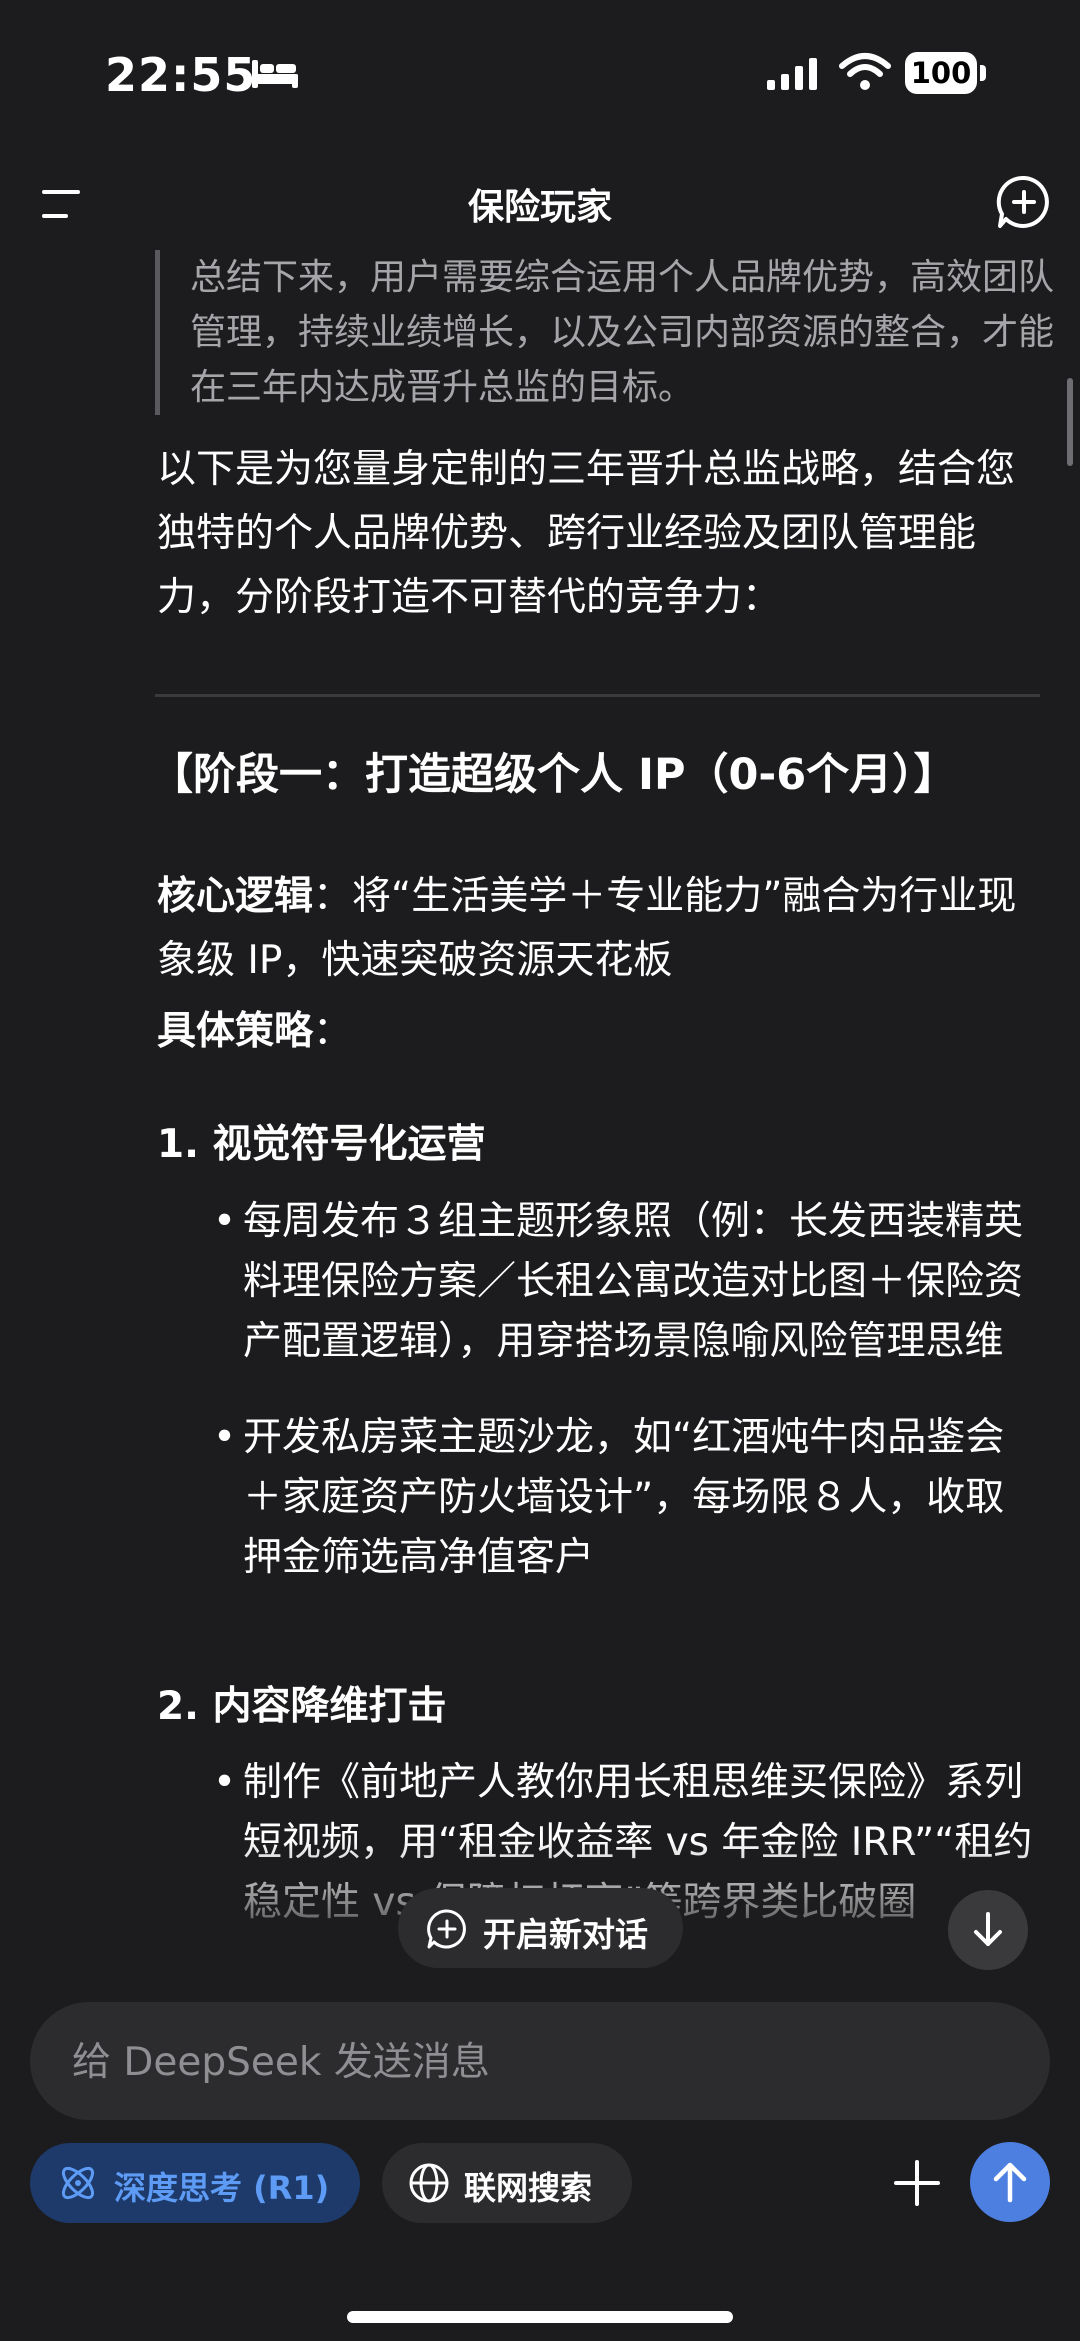 Image resolution: width=1080 pixels, height=2341 pixels. What do you see at coordinates (235, 1031) in the screenshot?
I see `strategy-label-text: 具体策略` at bounding box center [235, 1031].